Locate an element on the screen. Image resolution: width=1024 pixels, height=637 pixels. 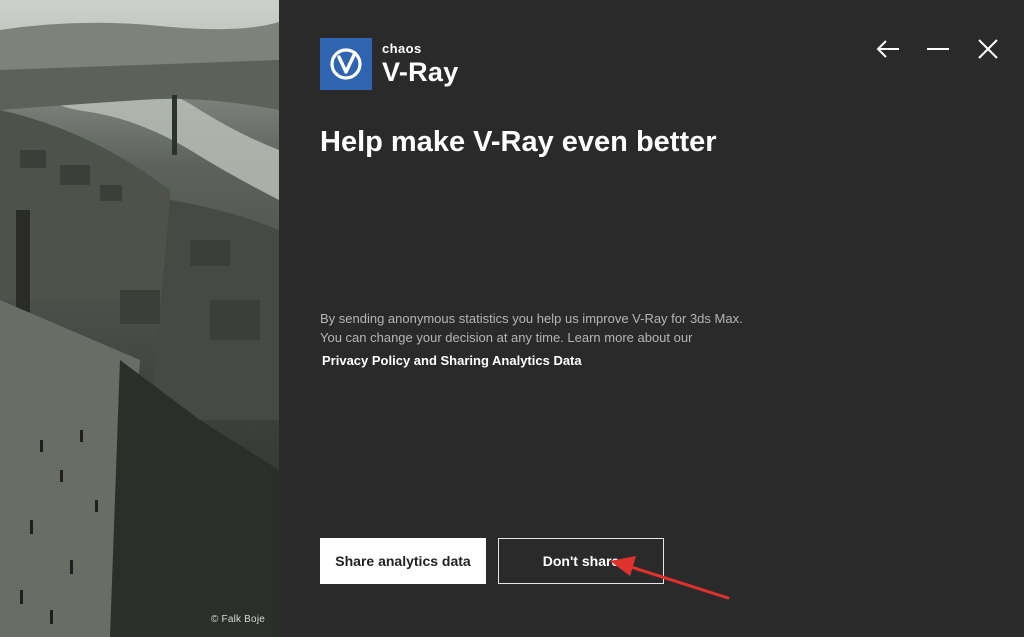
dont-share-button: Don't share is located at coordinates (581, 561).